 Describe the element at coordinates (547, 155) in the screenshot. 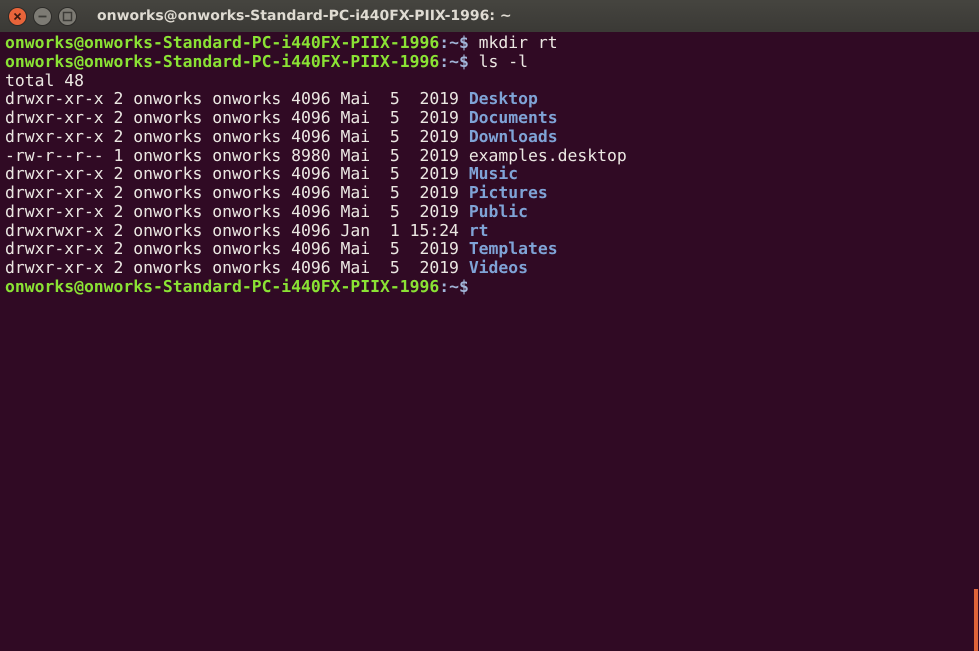

I see `file-name: examples.desktop` at that location.